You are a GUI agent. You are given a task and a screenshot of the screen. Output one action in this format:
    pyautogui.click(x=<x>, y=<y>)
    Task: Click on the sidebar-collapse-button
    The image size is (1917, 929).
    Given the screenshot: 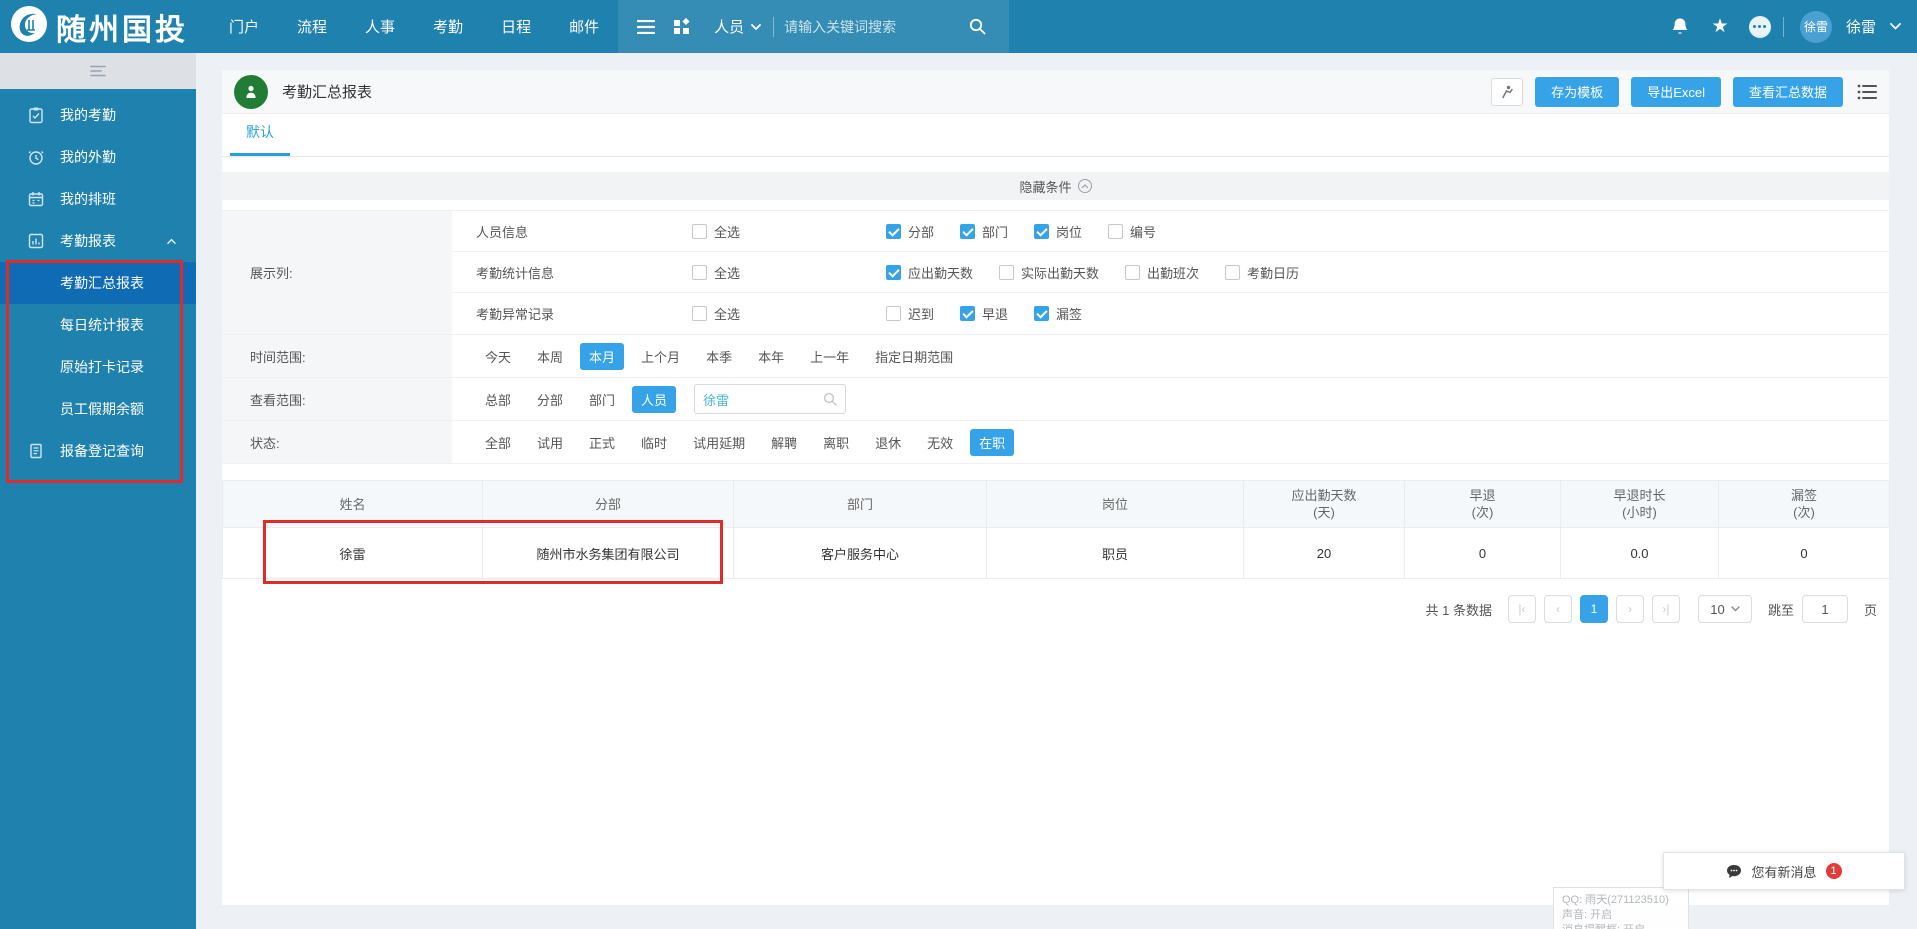 What is the action you would take?
    pyautogui.click(x=98, y=71)
    